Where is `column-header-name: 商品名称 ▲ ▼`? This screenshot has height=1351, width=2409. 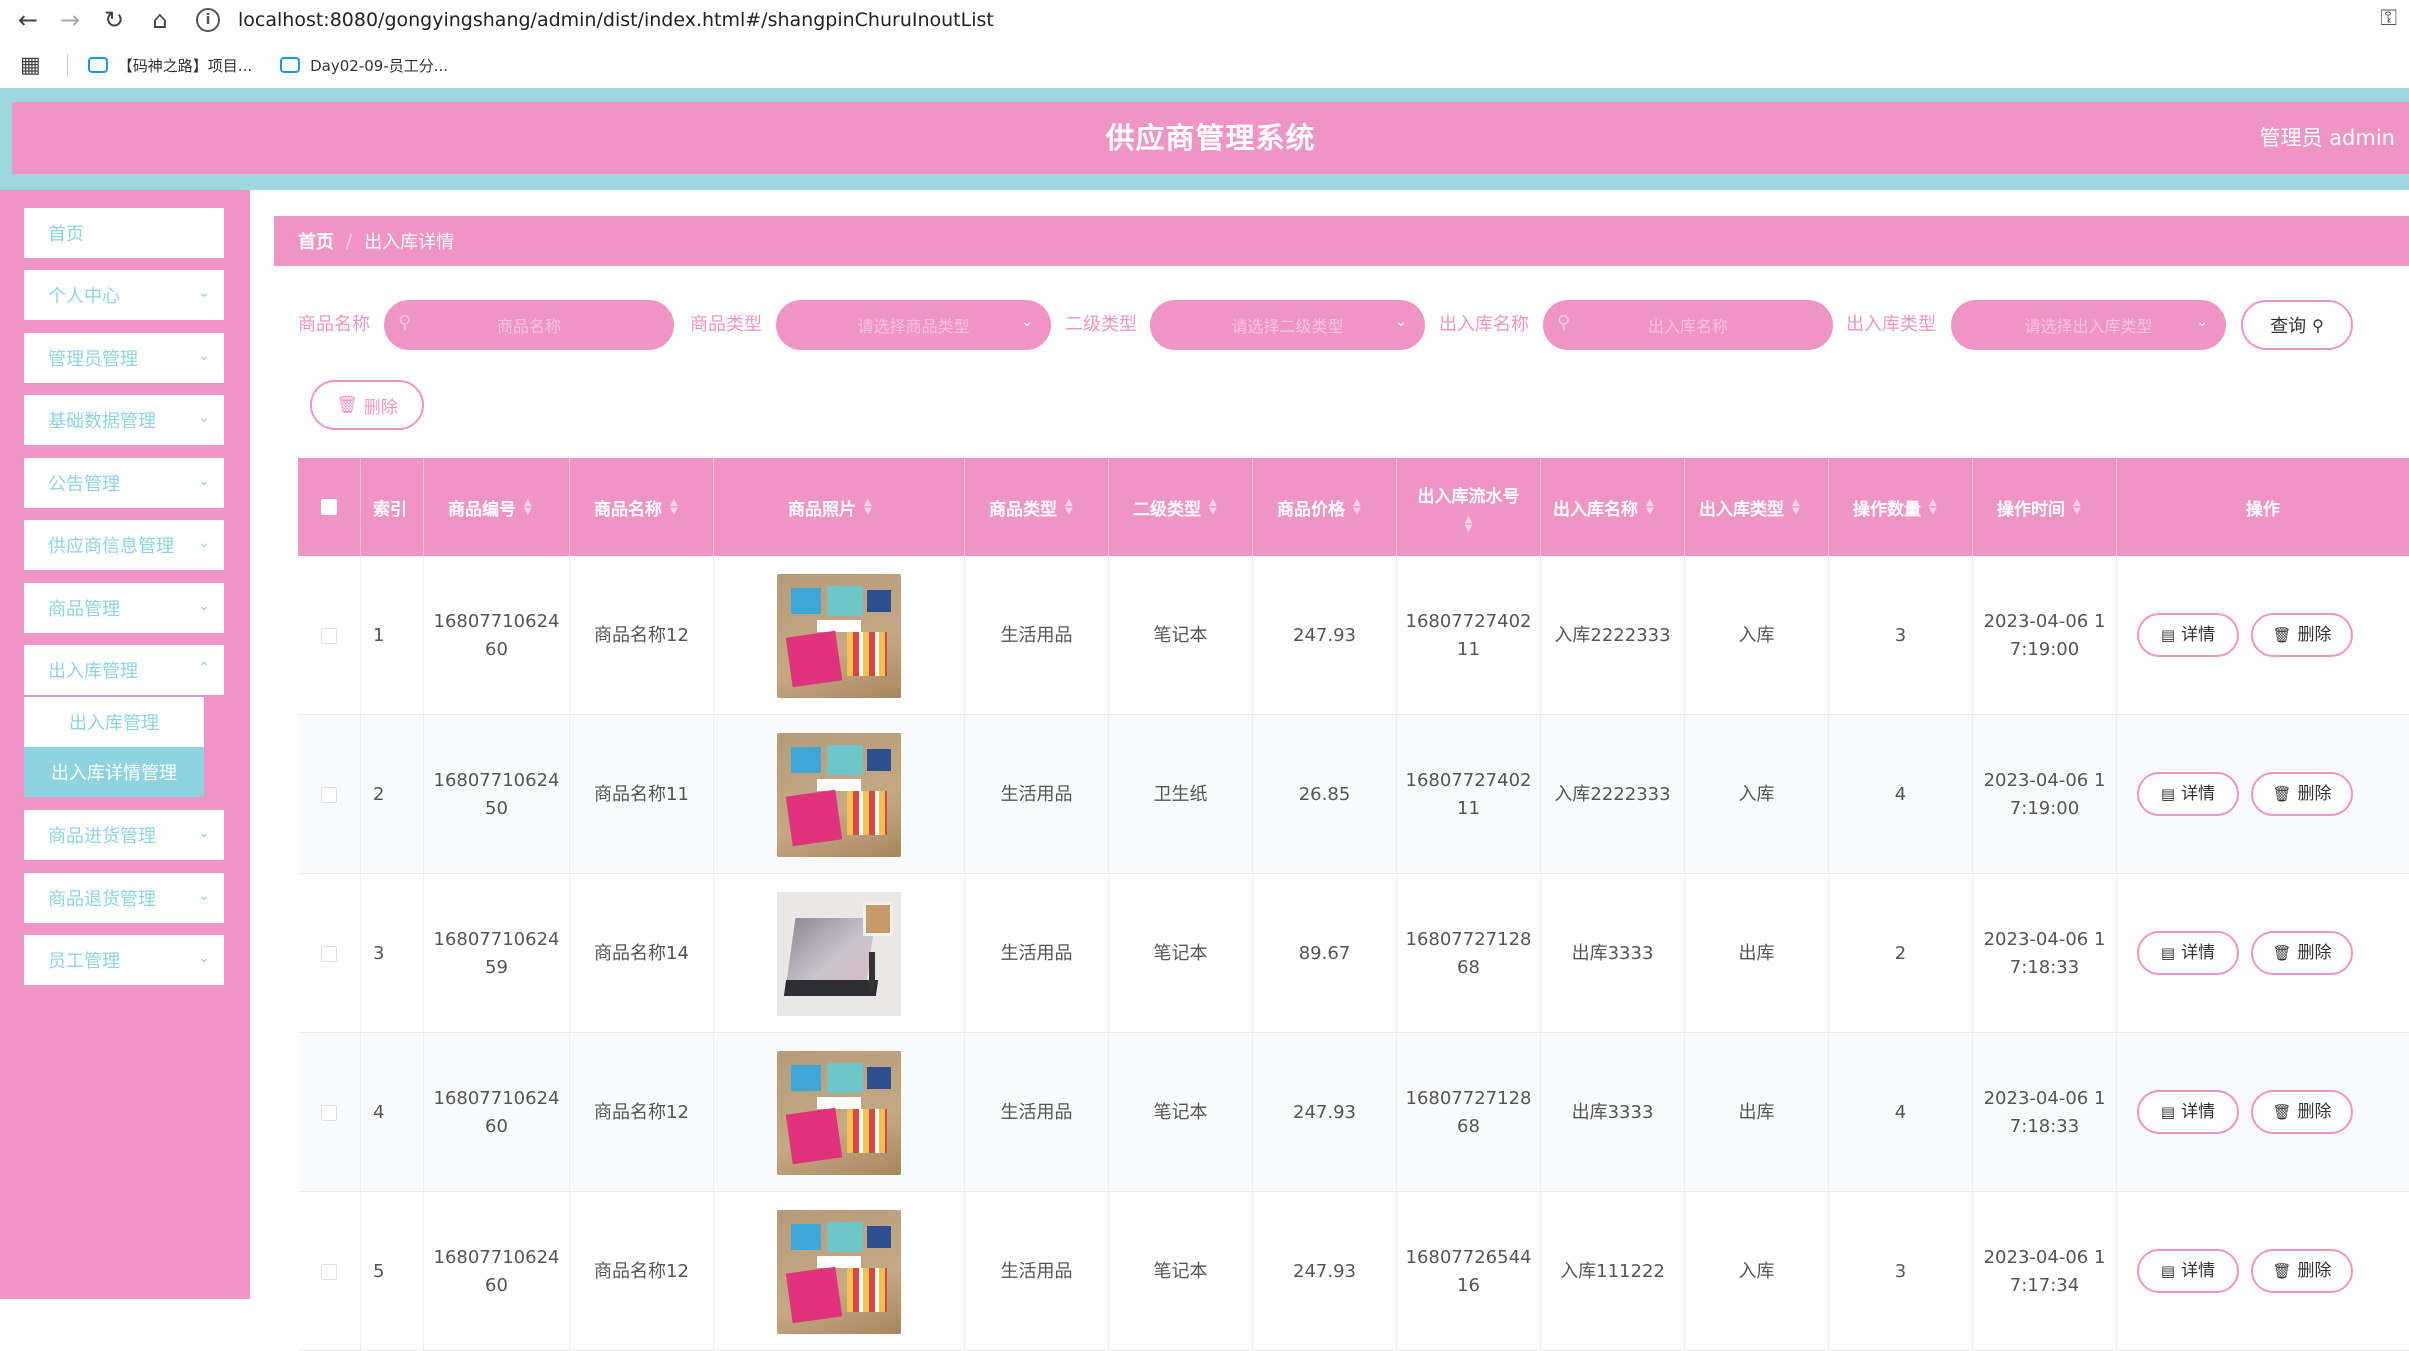
column-header-name: 商品名称 ▲ ▼ is located at coordinates (642, 507).